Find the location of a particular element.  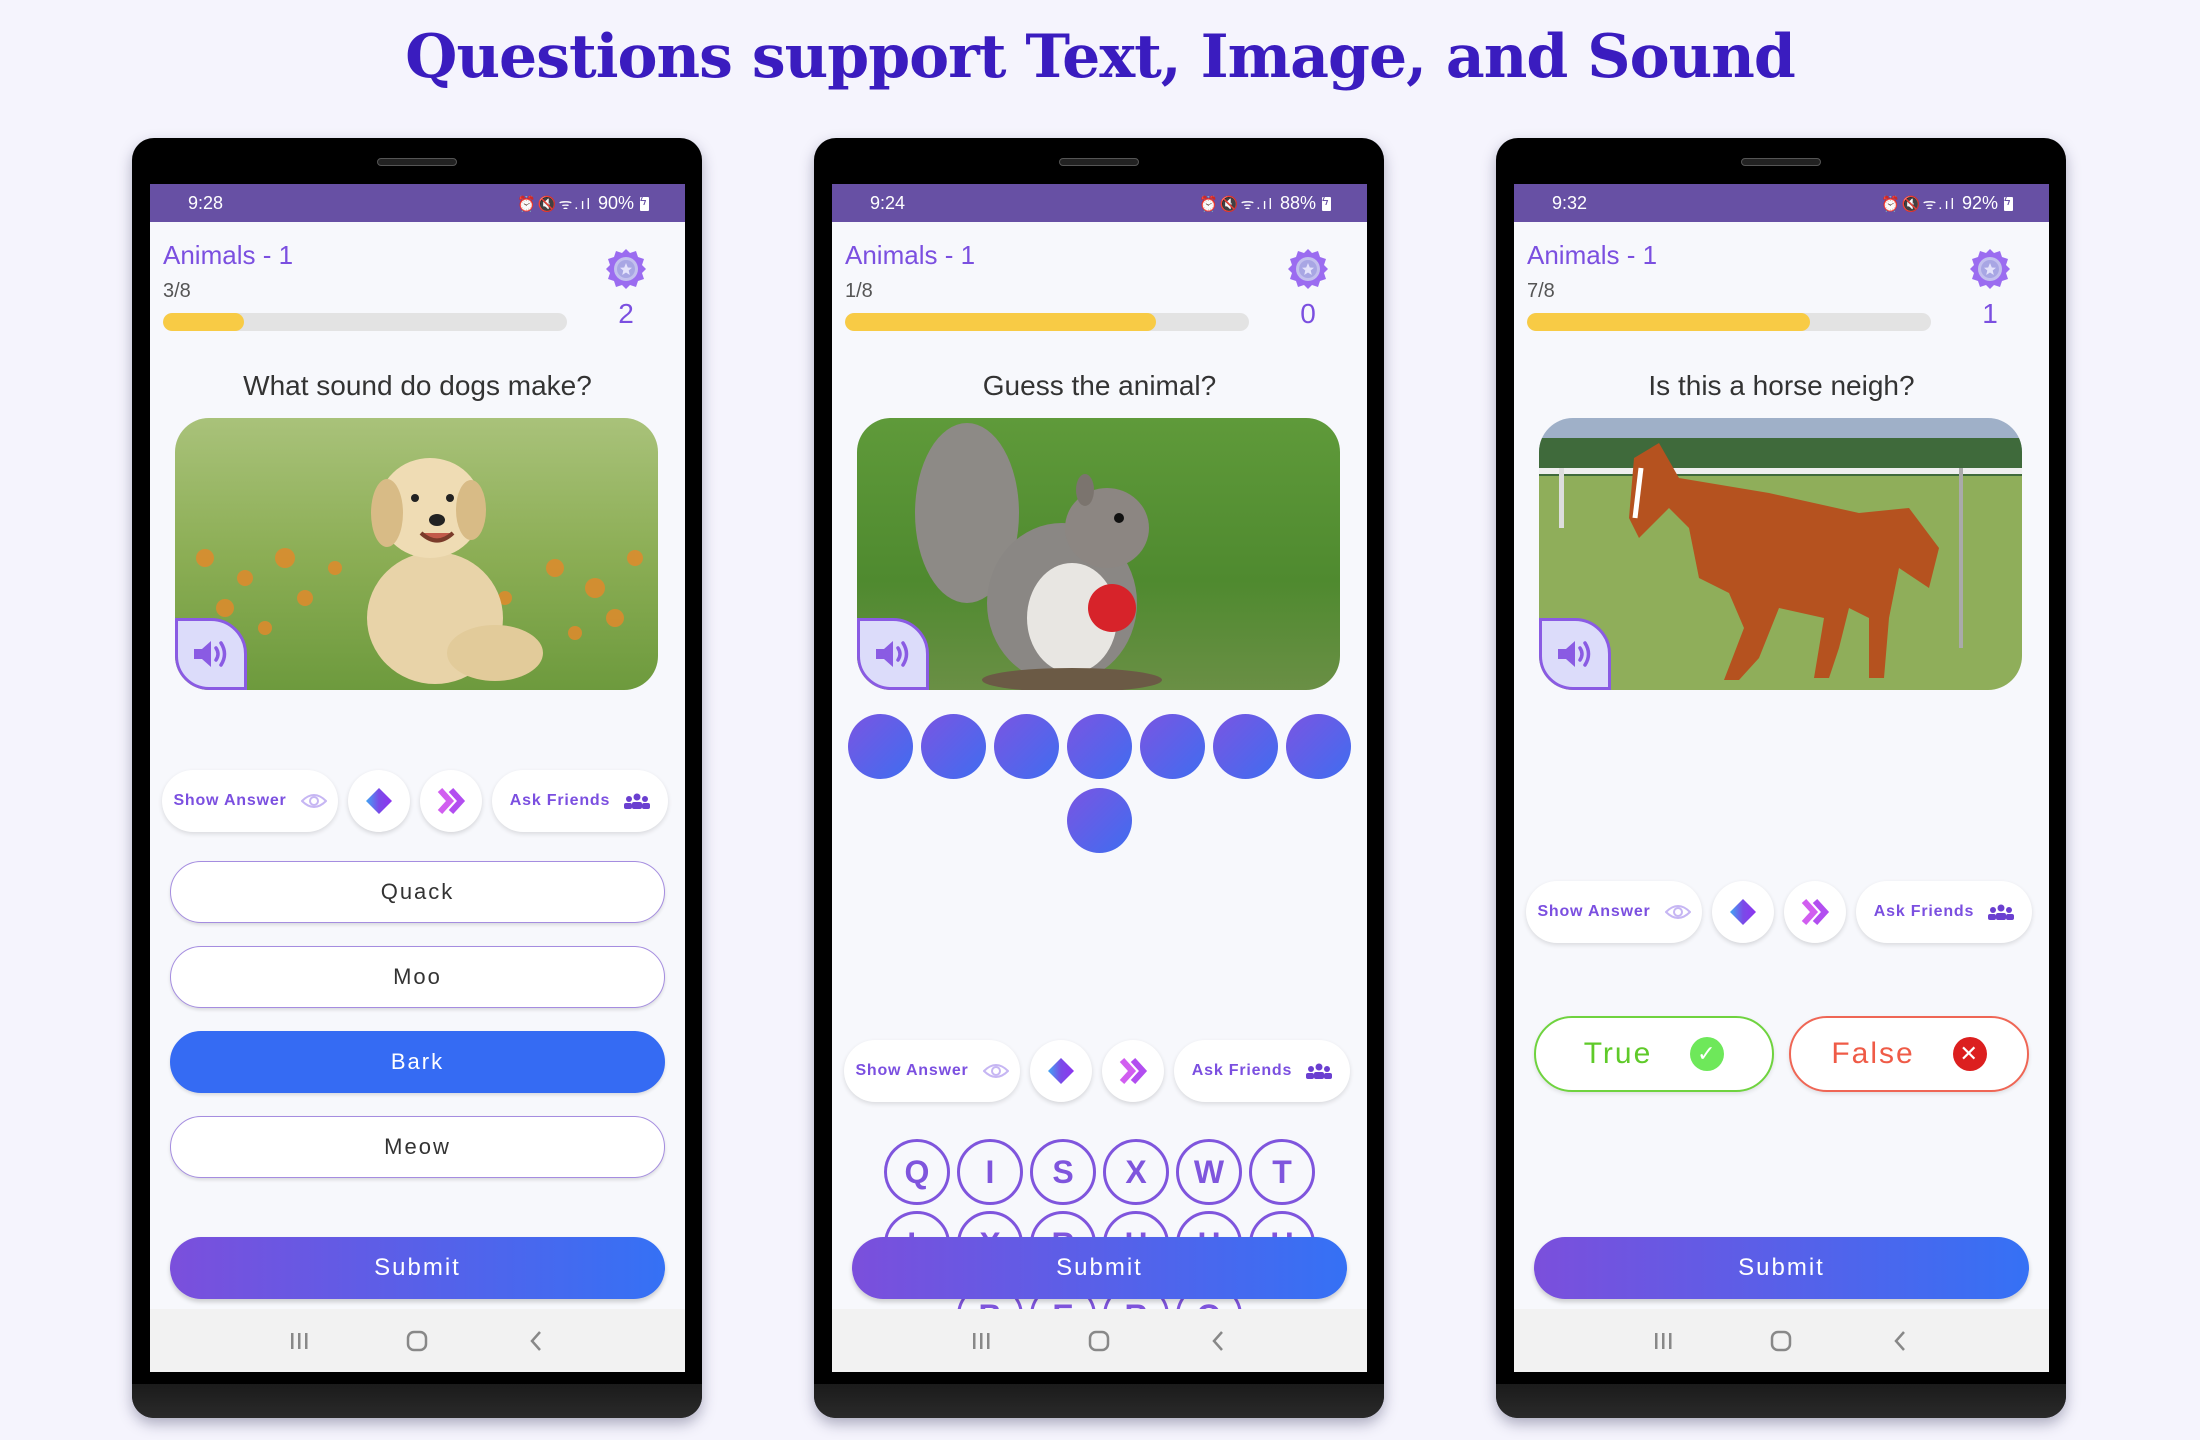

progress-bar is located at coordinates (1729, 322).